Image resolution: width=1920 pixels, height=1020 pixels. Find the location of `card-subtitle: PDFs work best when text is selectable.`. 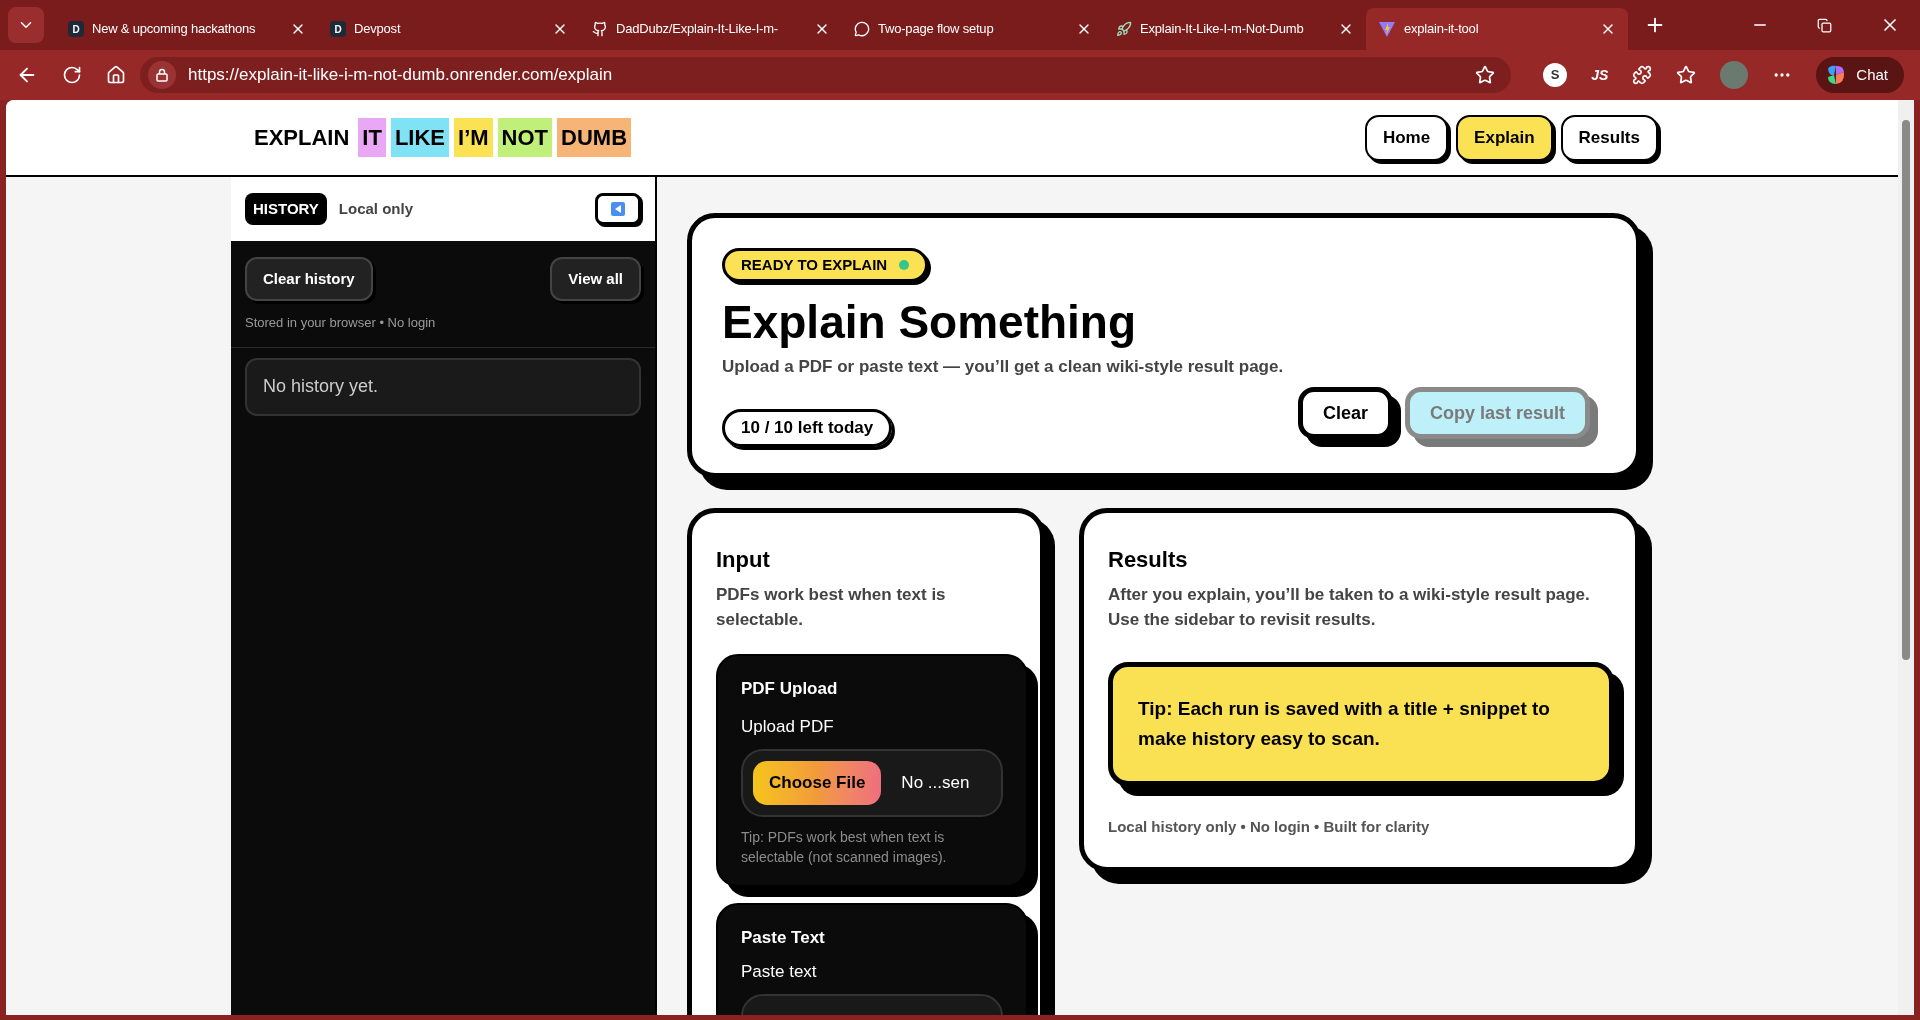

card-subtitle: PDFs work best when text is selectable. is located at coordinates (831, 607).